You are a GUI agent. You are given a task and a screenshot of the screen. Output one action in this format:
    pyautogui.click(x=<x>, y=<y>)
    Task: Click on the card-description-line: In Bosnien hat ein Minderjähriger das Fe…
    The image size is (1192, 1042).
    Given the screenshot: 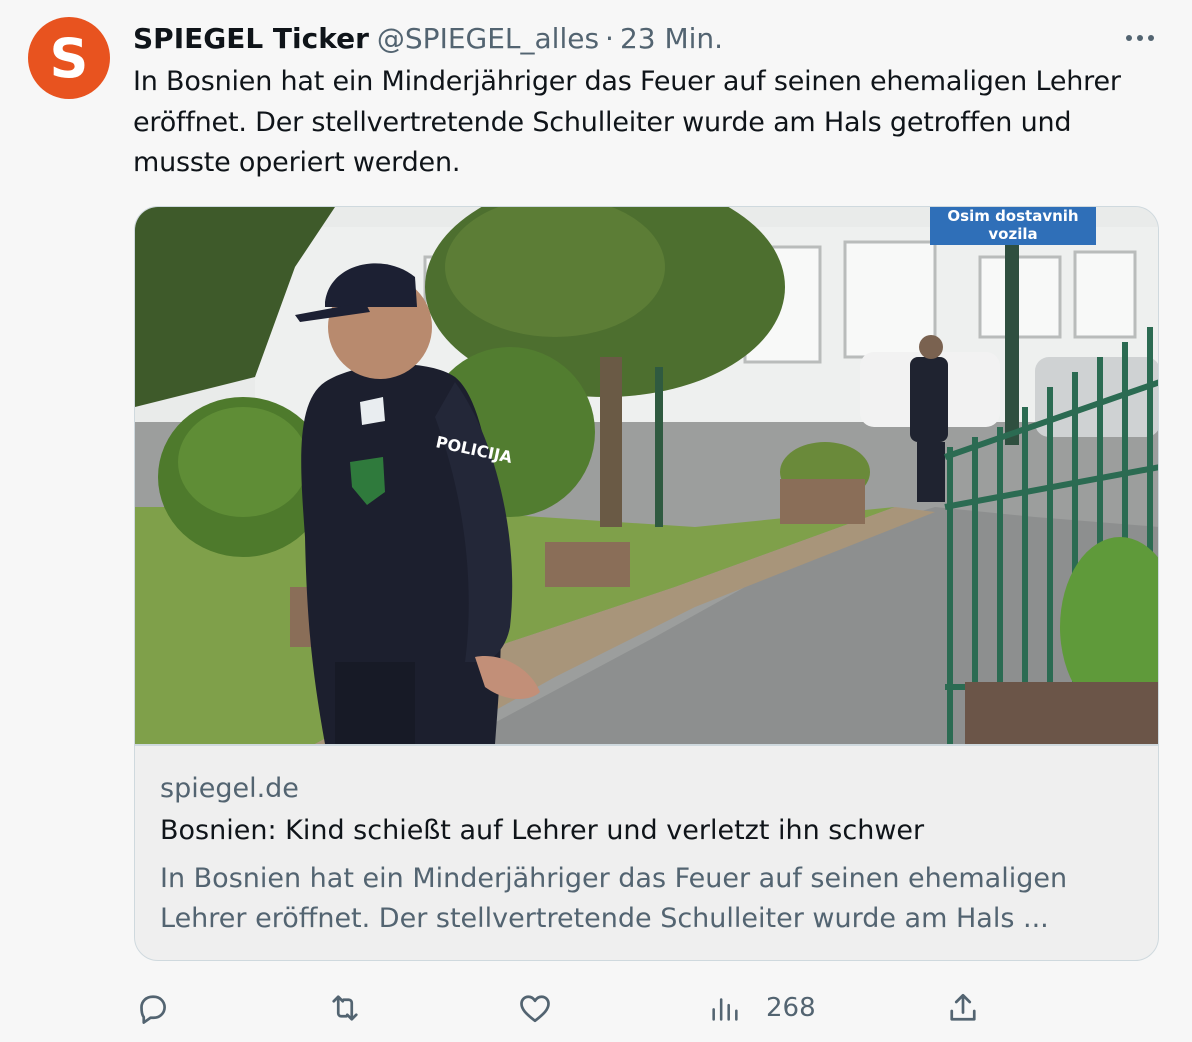 What is the action you would take?
    pyautogui.click(x=614, y=878)
    